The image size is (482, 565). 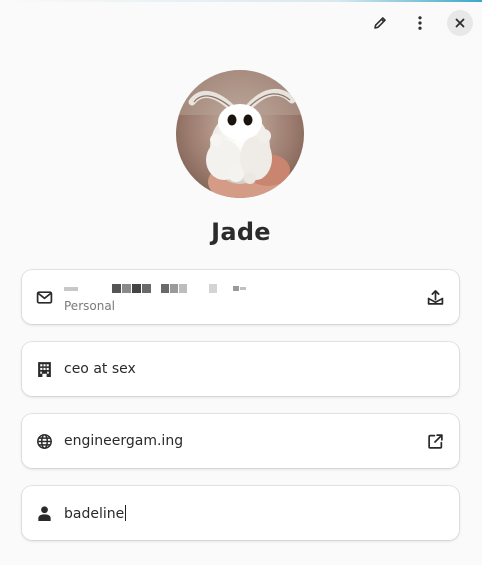 What do you see at coordinates (241, 232) in the screenshot?
I see `contact-name: Jade` at bounding box center [241, 232].